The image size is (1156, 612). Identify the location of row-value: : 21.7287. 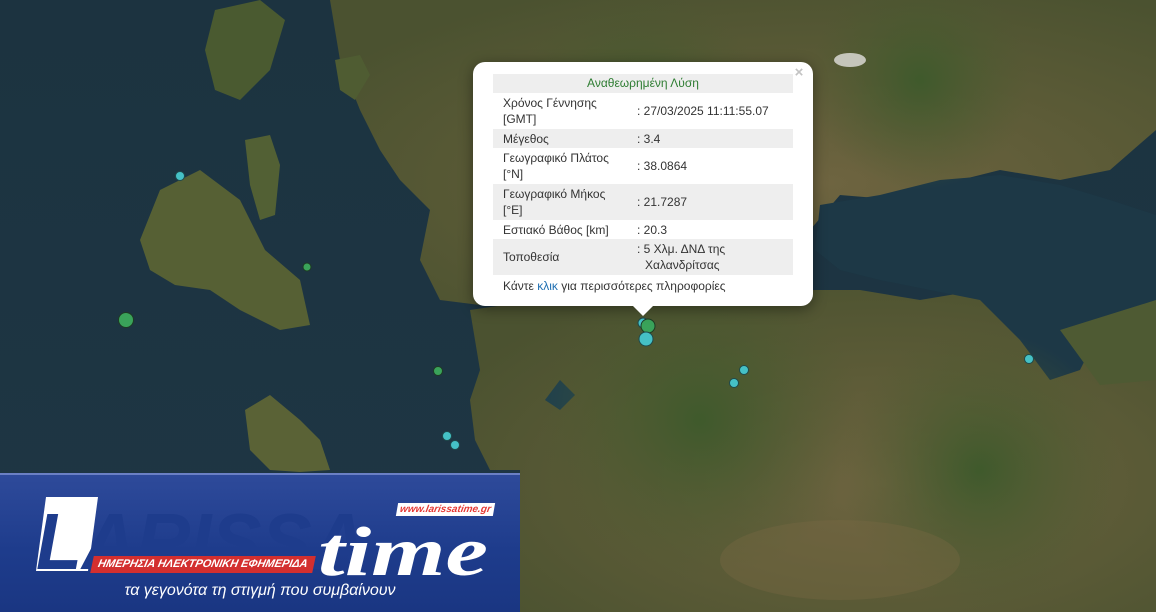
(662, 202).